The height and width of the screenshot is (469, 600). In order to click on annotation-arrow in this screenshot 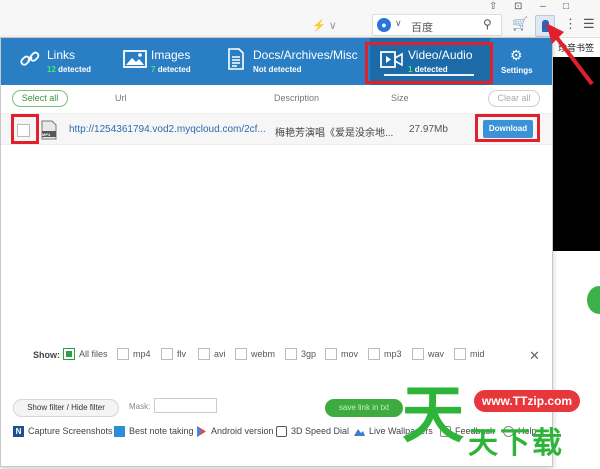, I will do `click(570, 54)`.